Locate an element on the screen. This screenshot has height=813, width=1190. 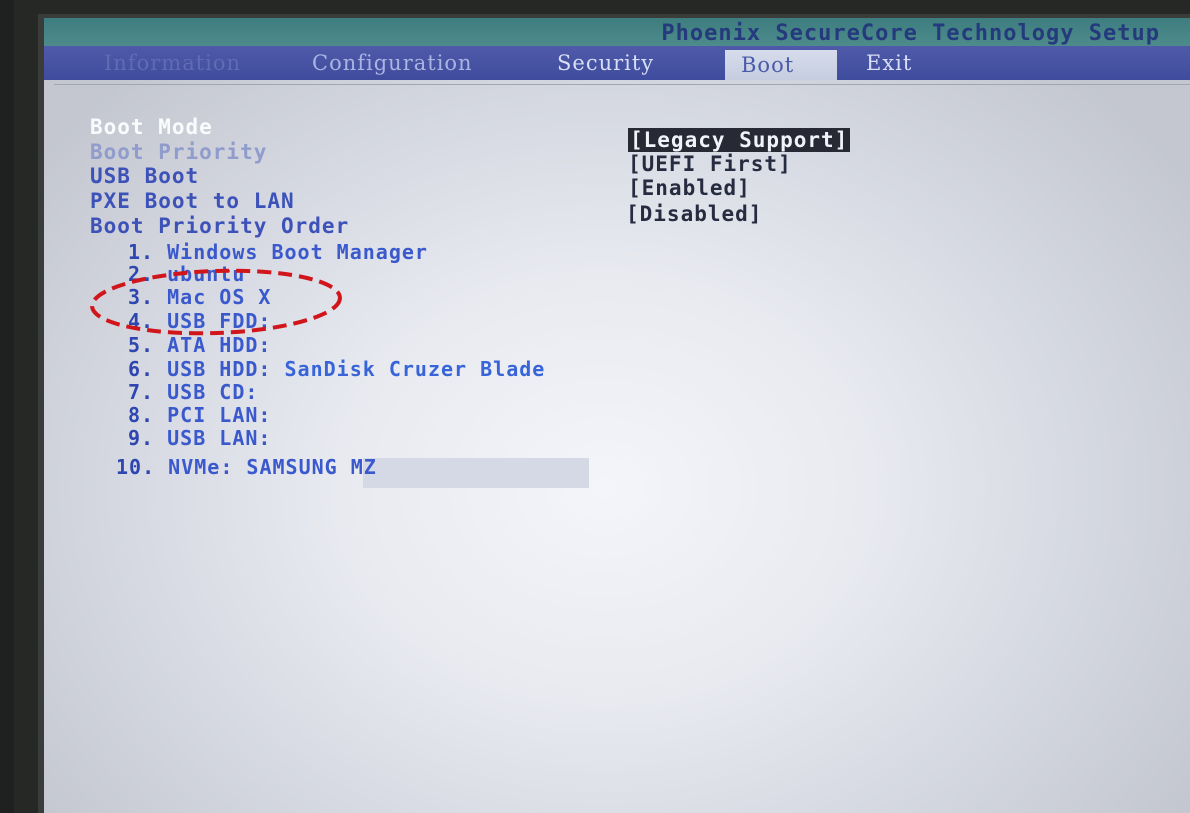
monitor-bezel-left is located at coordinates (7, 406).